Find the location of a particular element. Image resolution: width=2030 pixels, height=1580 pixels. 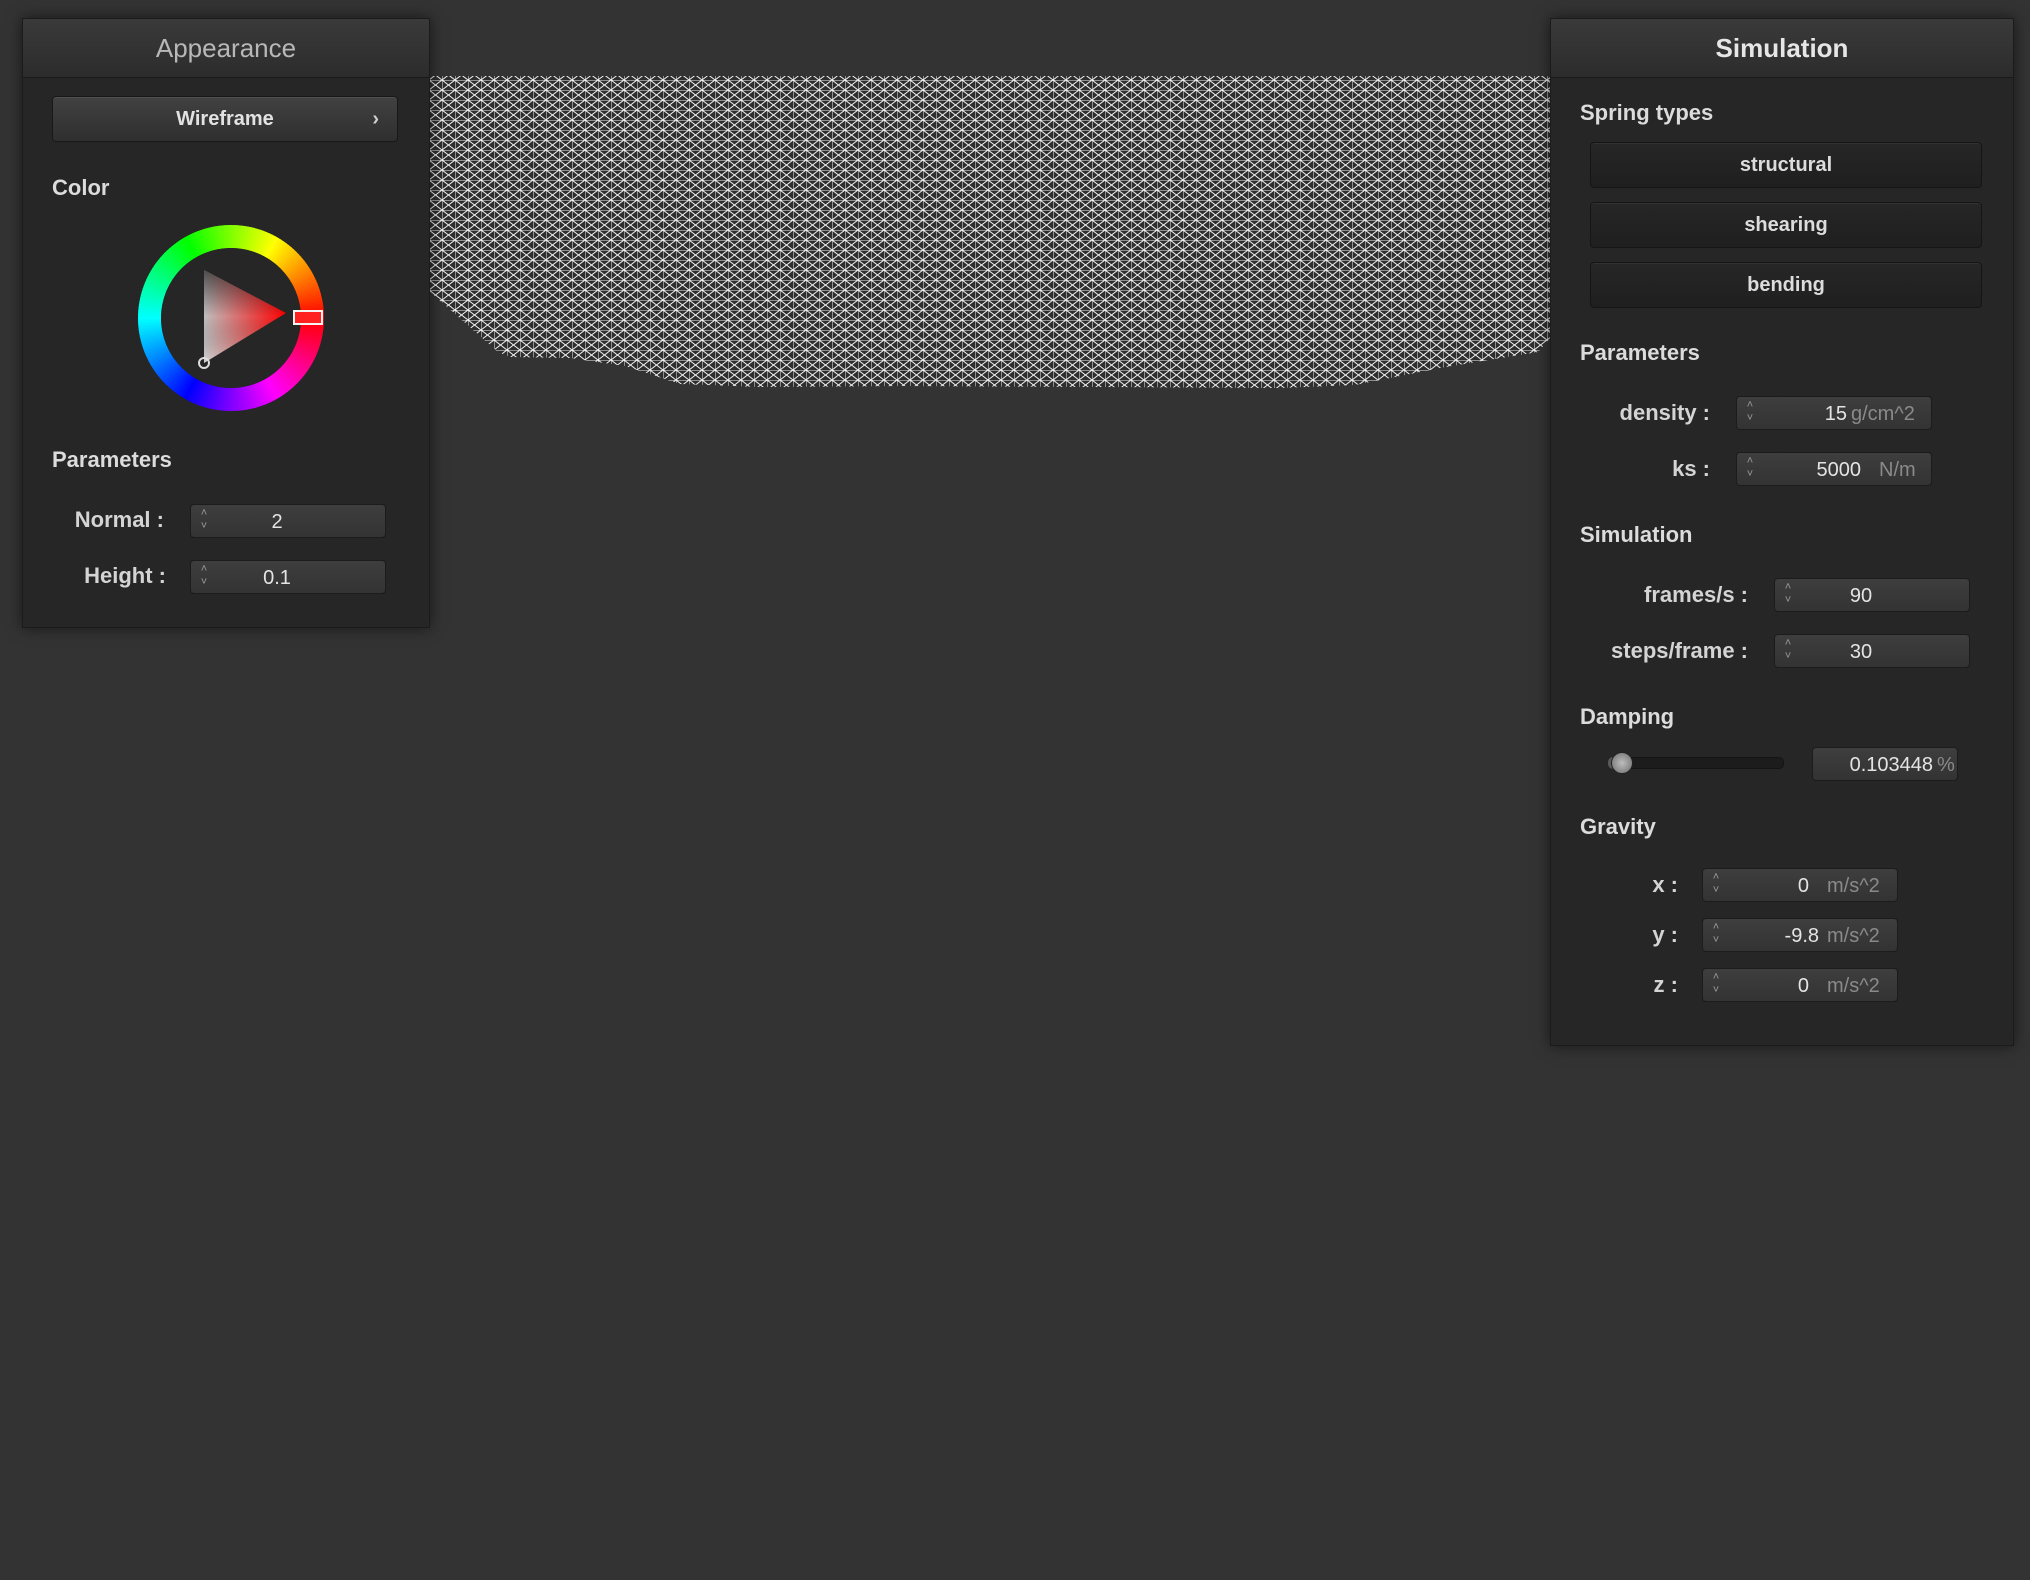

gravity-y-unit: m/s^2 is located at coordinates (1853, 936).